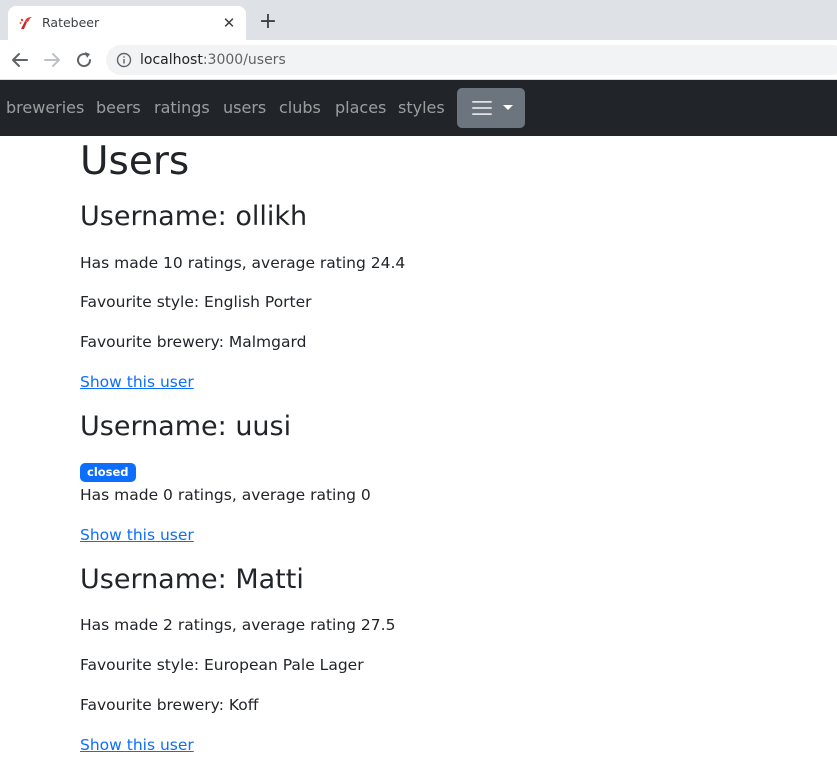  Describe the element at coordinates (182, 108) in the screenshot. I see `nav-link-ratings: ratings` at that location.